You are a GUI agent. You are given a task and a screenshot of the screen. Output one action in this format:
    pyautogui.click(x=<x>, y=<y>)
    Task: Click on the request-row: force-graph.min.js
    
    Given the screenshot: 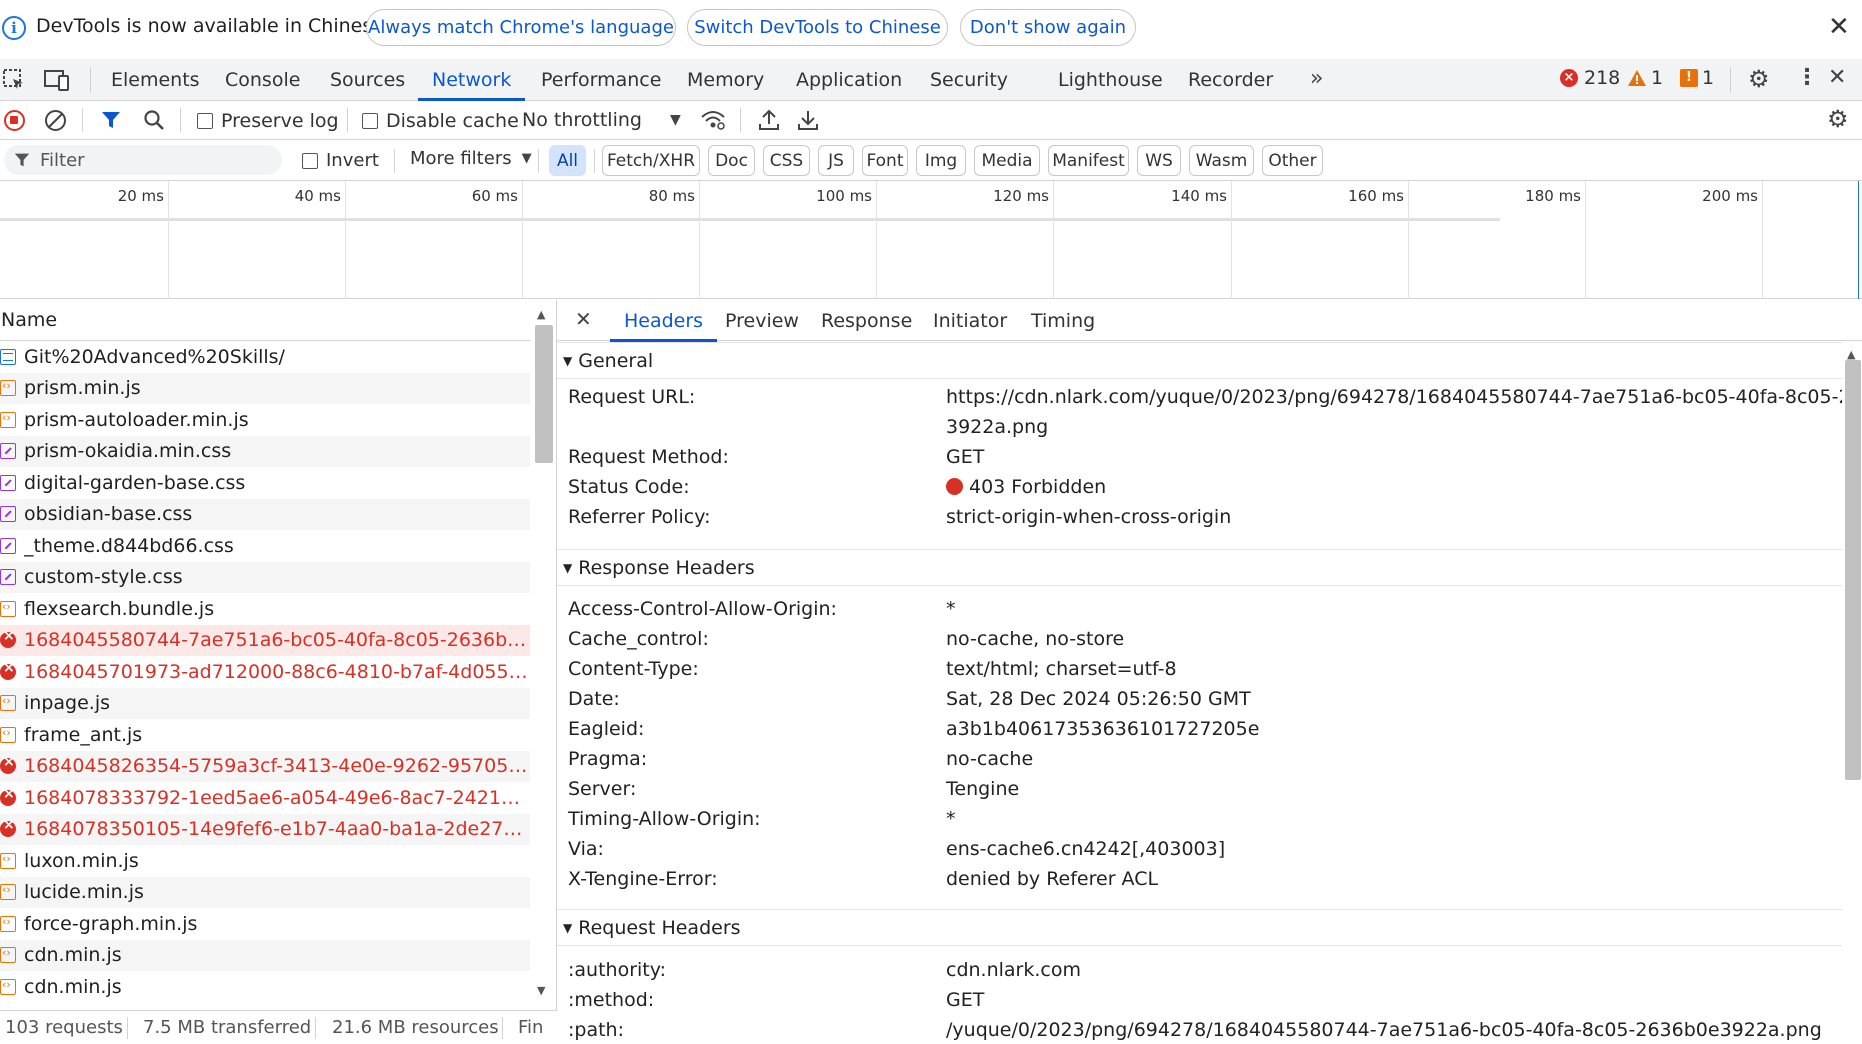 What is the action you would take?
    pyautogui.click(x=265, y=924)
    